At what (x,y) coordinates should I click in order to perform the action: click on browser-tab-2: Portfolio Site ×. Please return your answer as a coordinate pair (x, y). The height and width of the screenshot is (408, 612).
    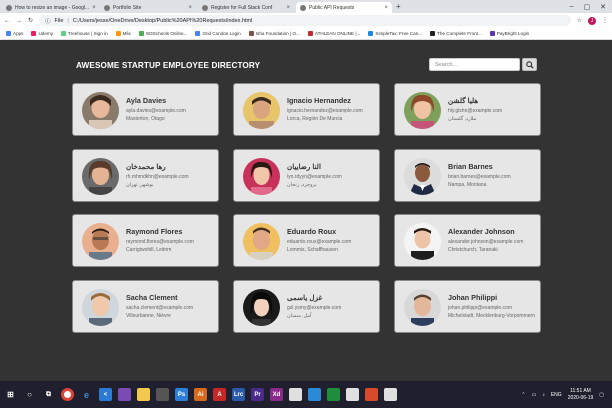
    Looking at the image, I should click on (148, 7).